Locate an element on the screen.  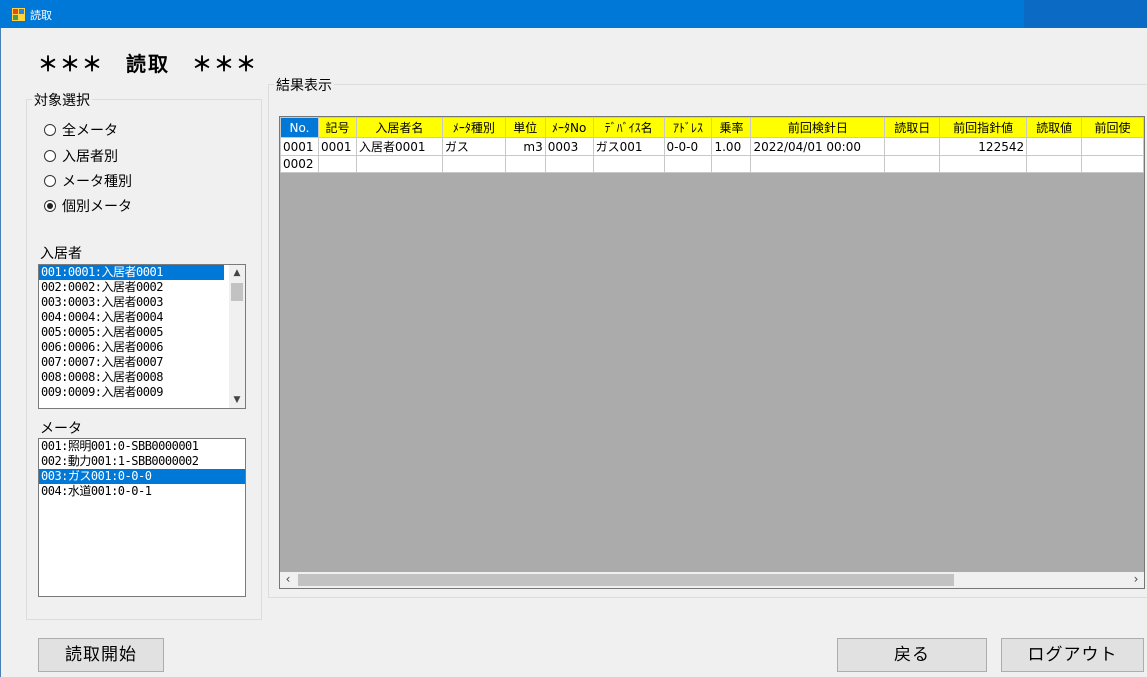
radio-label: 全メータ is located at coordinates (90, 131).